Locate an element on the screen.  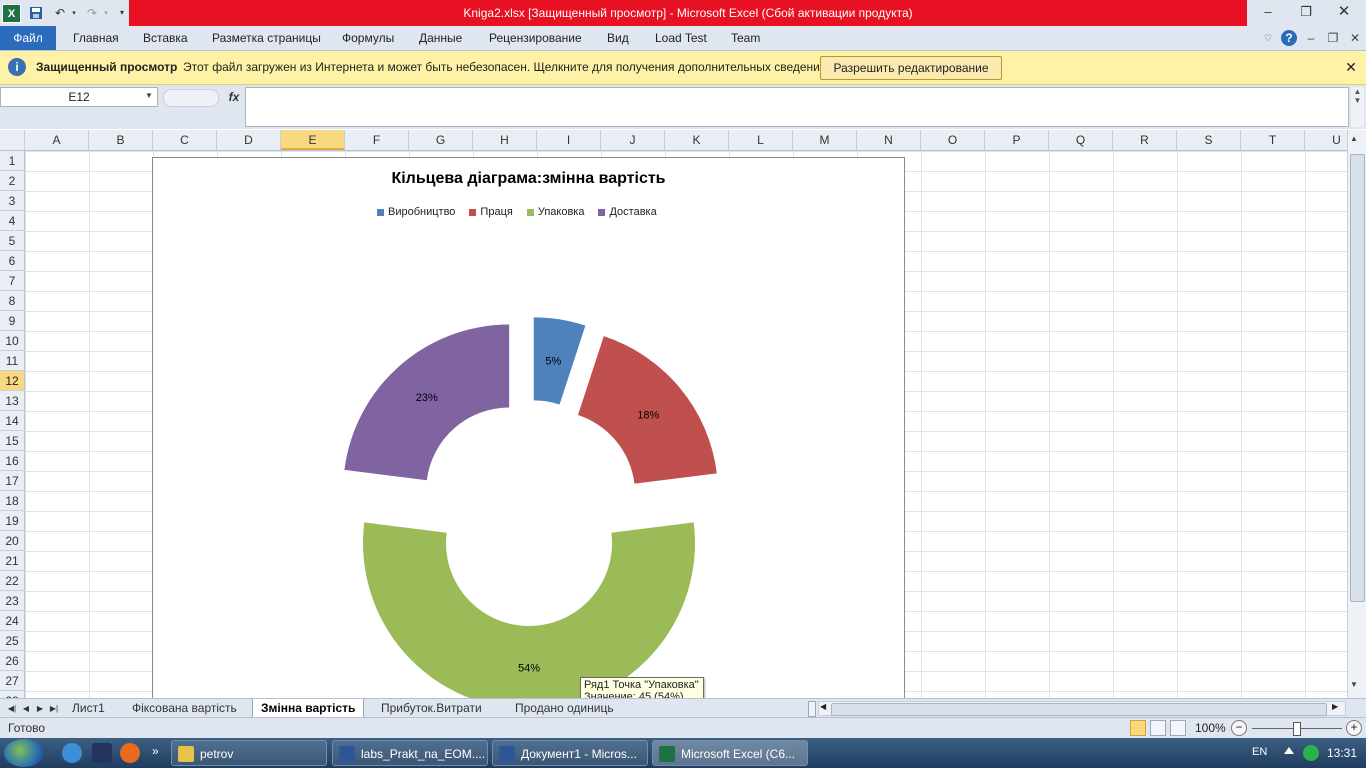
minimize-icon: – is located at coordinates (1268, 12).